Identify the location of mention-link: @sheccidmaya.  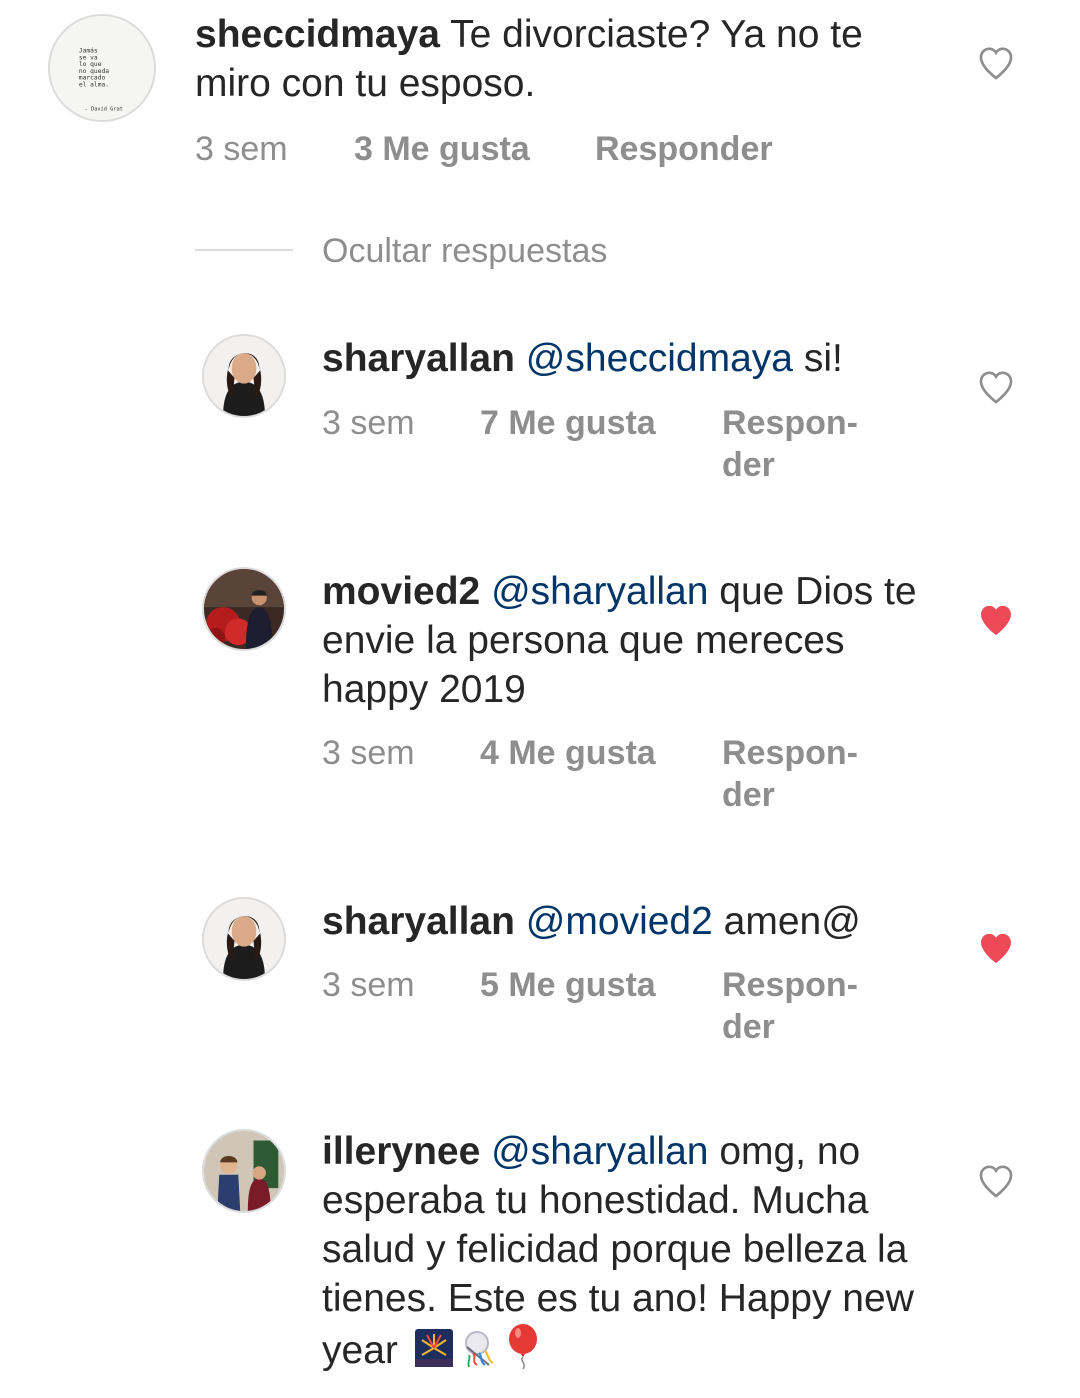
(659, 358).